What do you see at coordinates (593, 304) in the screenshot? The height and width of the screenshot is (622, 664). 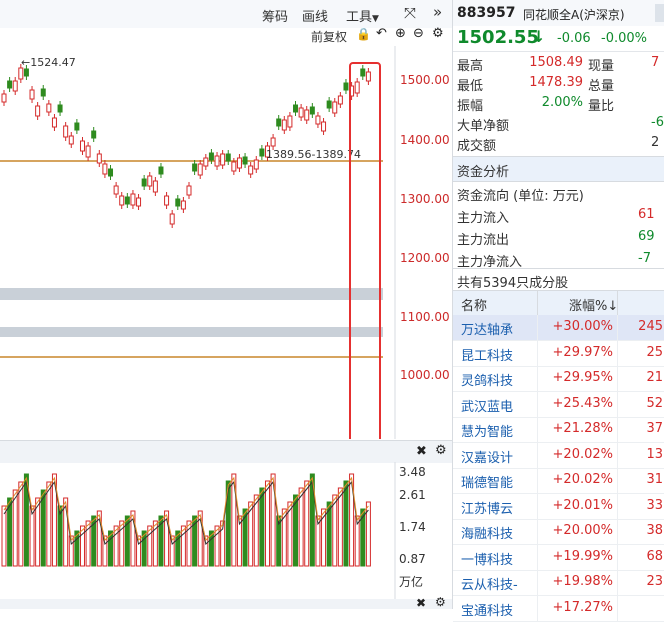 I see `col-header-pct: 涨幅%↓` at bounding box center [593, 304].